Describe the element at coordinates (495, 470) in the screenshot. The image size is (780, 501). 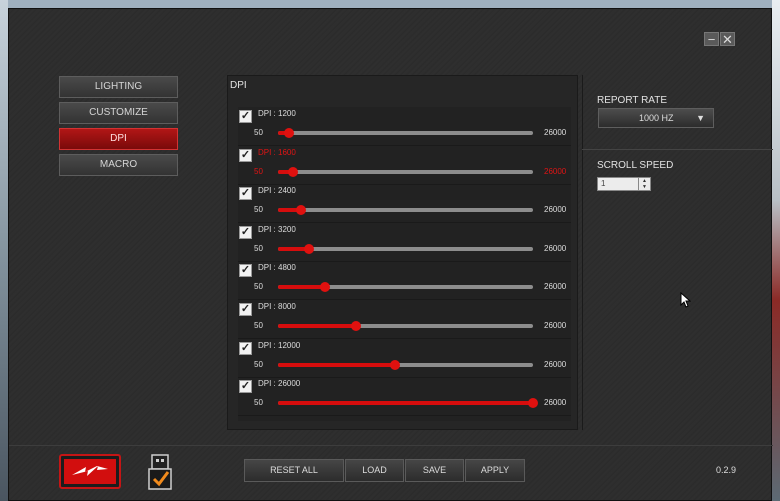
I see `apply-button: APPLY` at that location.